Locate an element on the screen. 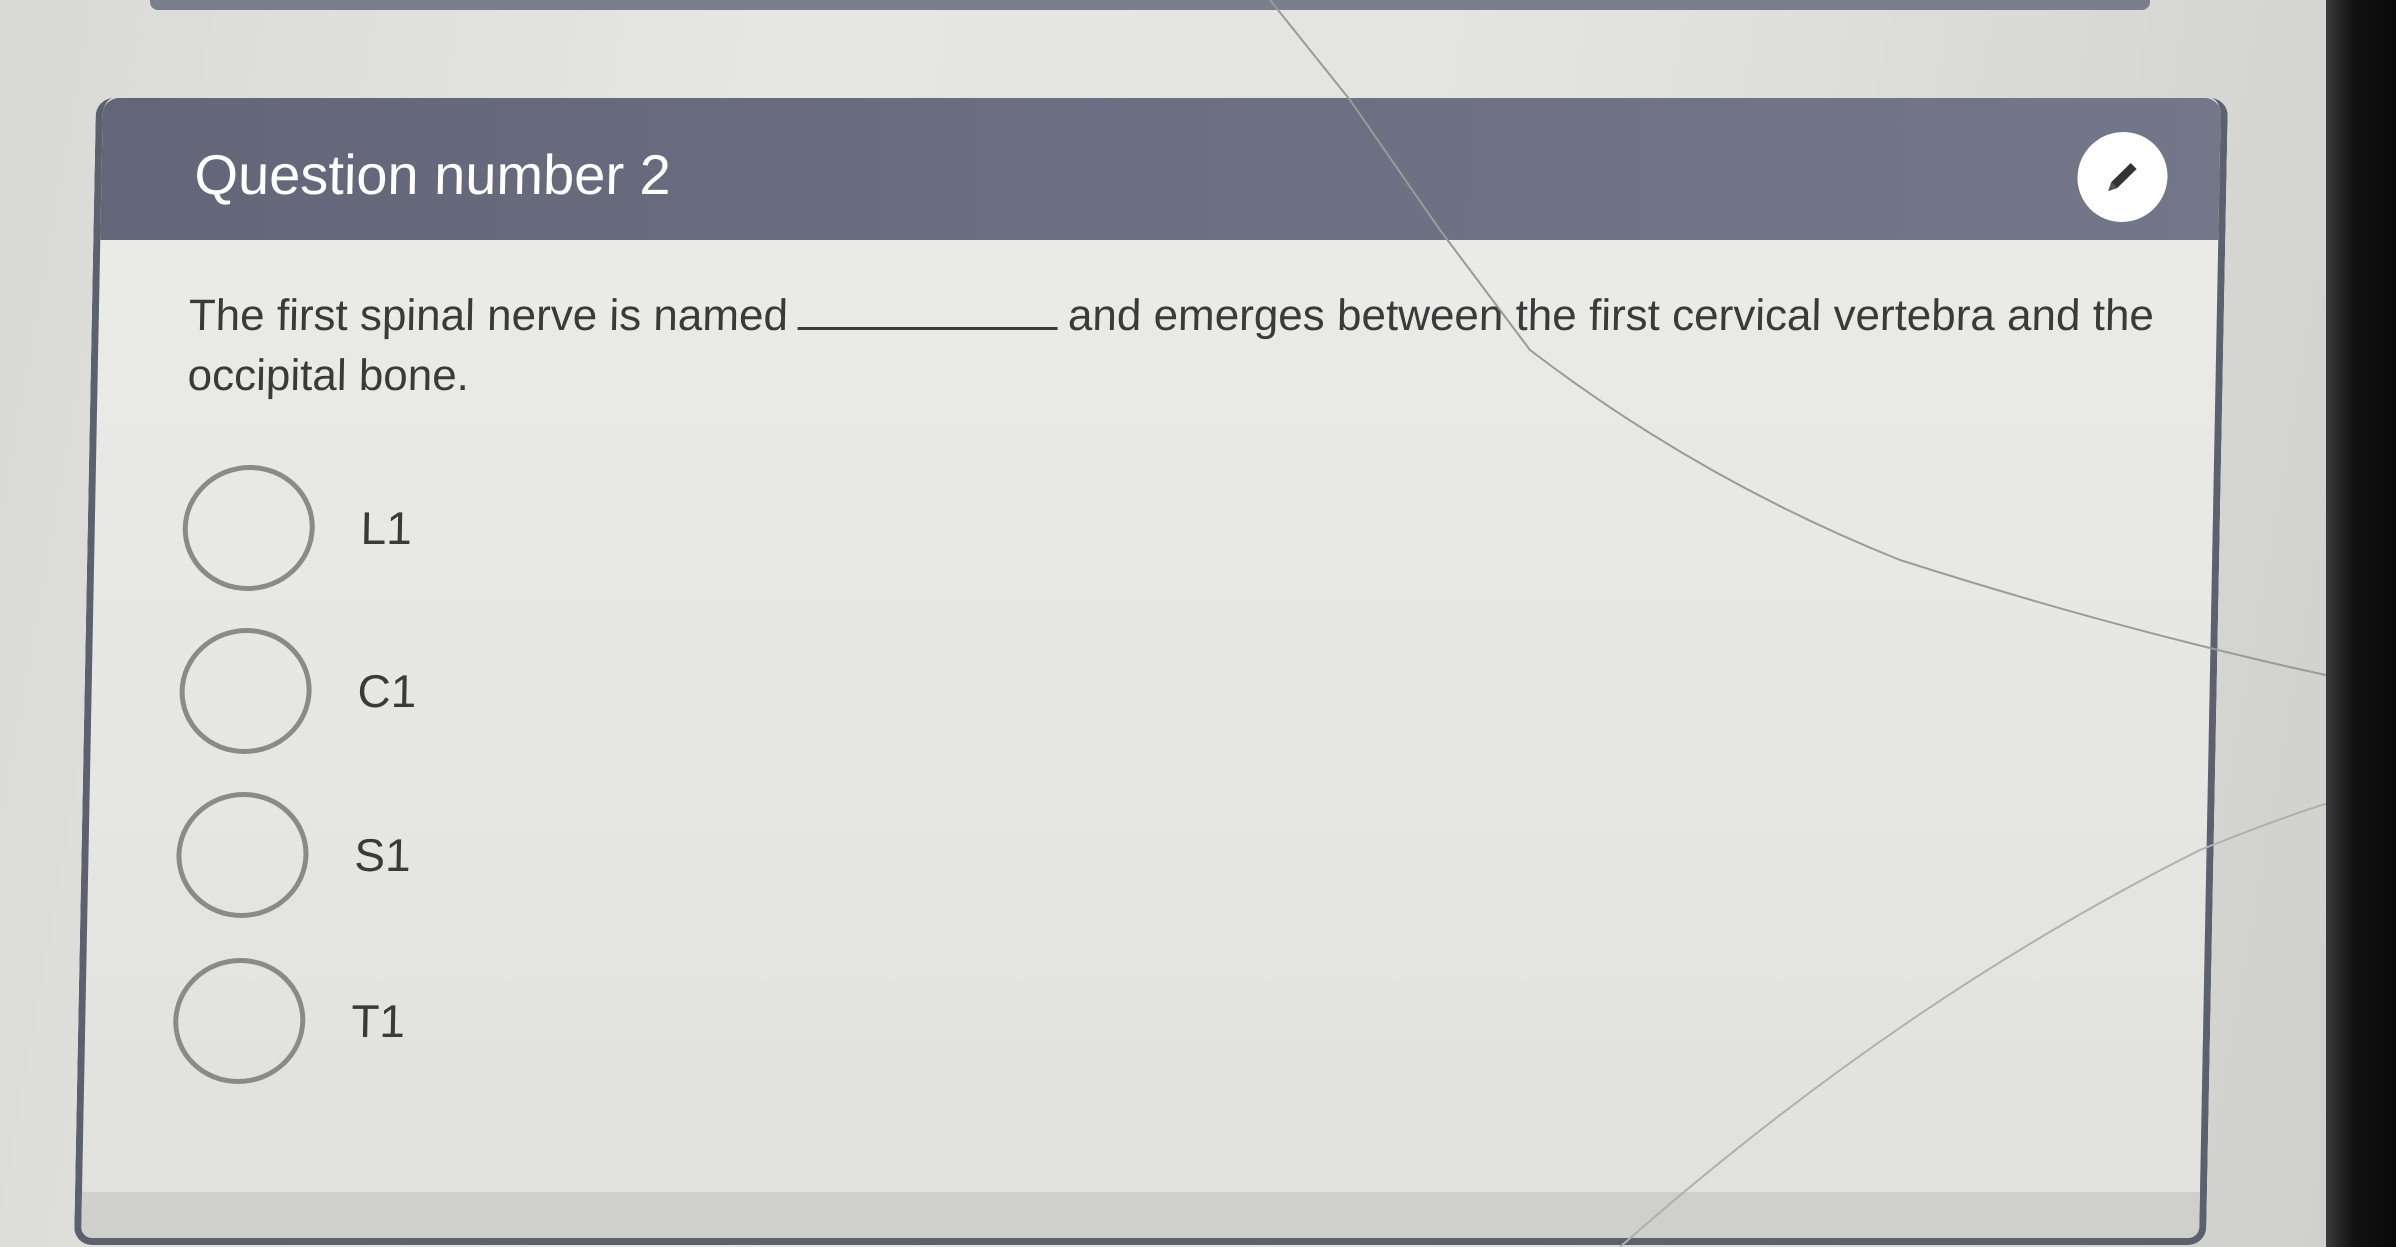  option-l1: L1 is located at coordinates (297, 528).